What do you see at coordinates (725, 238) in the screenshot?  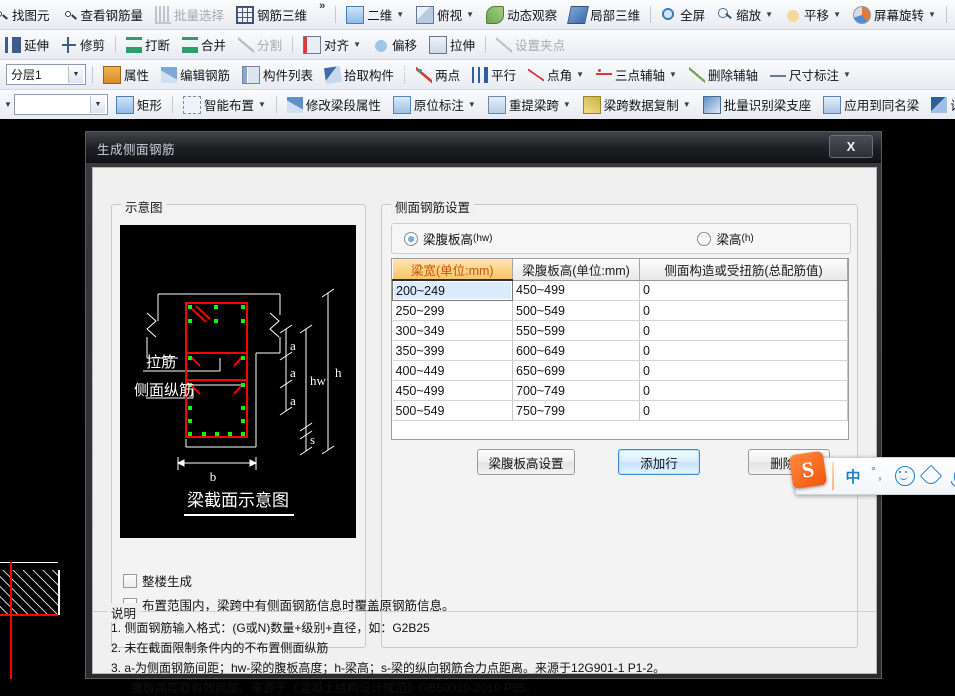 I see `radio-beam-height: 梁高 (h)` at bounding box center [725, 238].